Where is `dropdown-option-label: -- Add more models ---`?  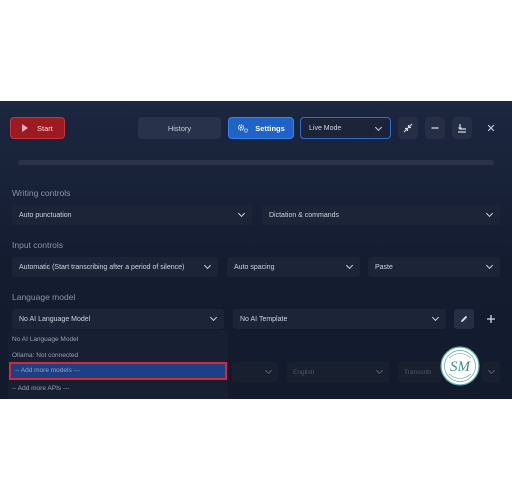
dropdown-option-label: -- Add more models --- is located at coordinates (48, 370).